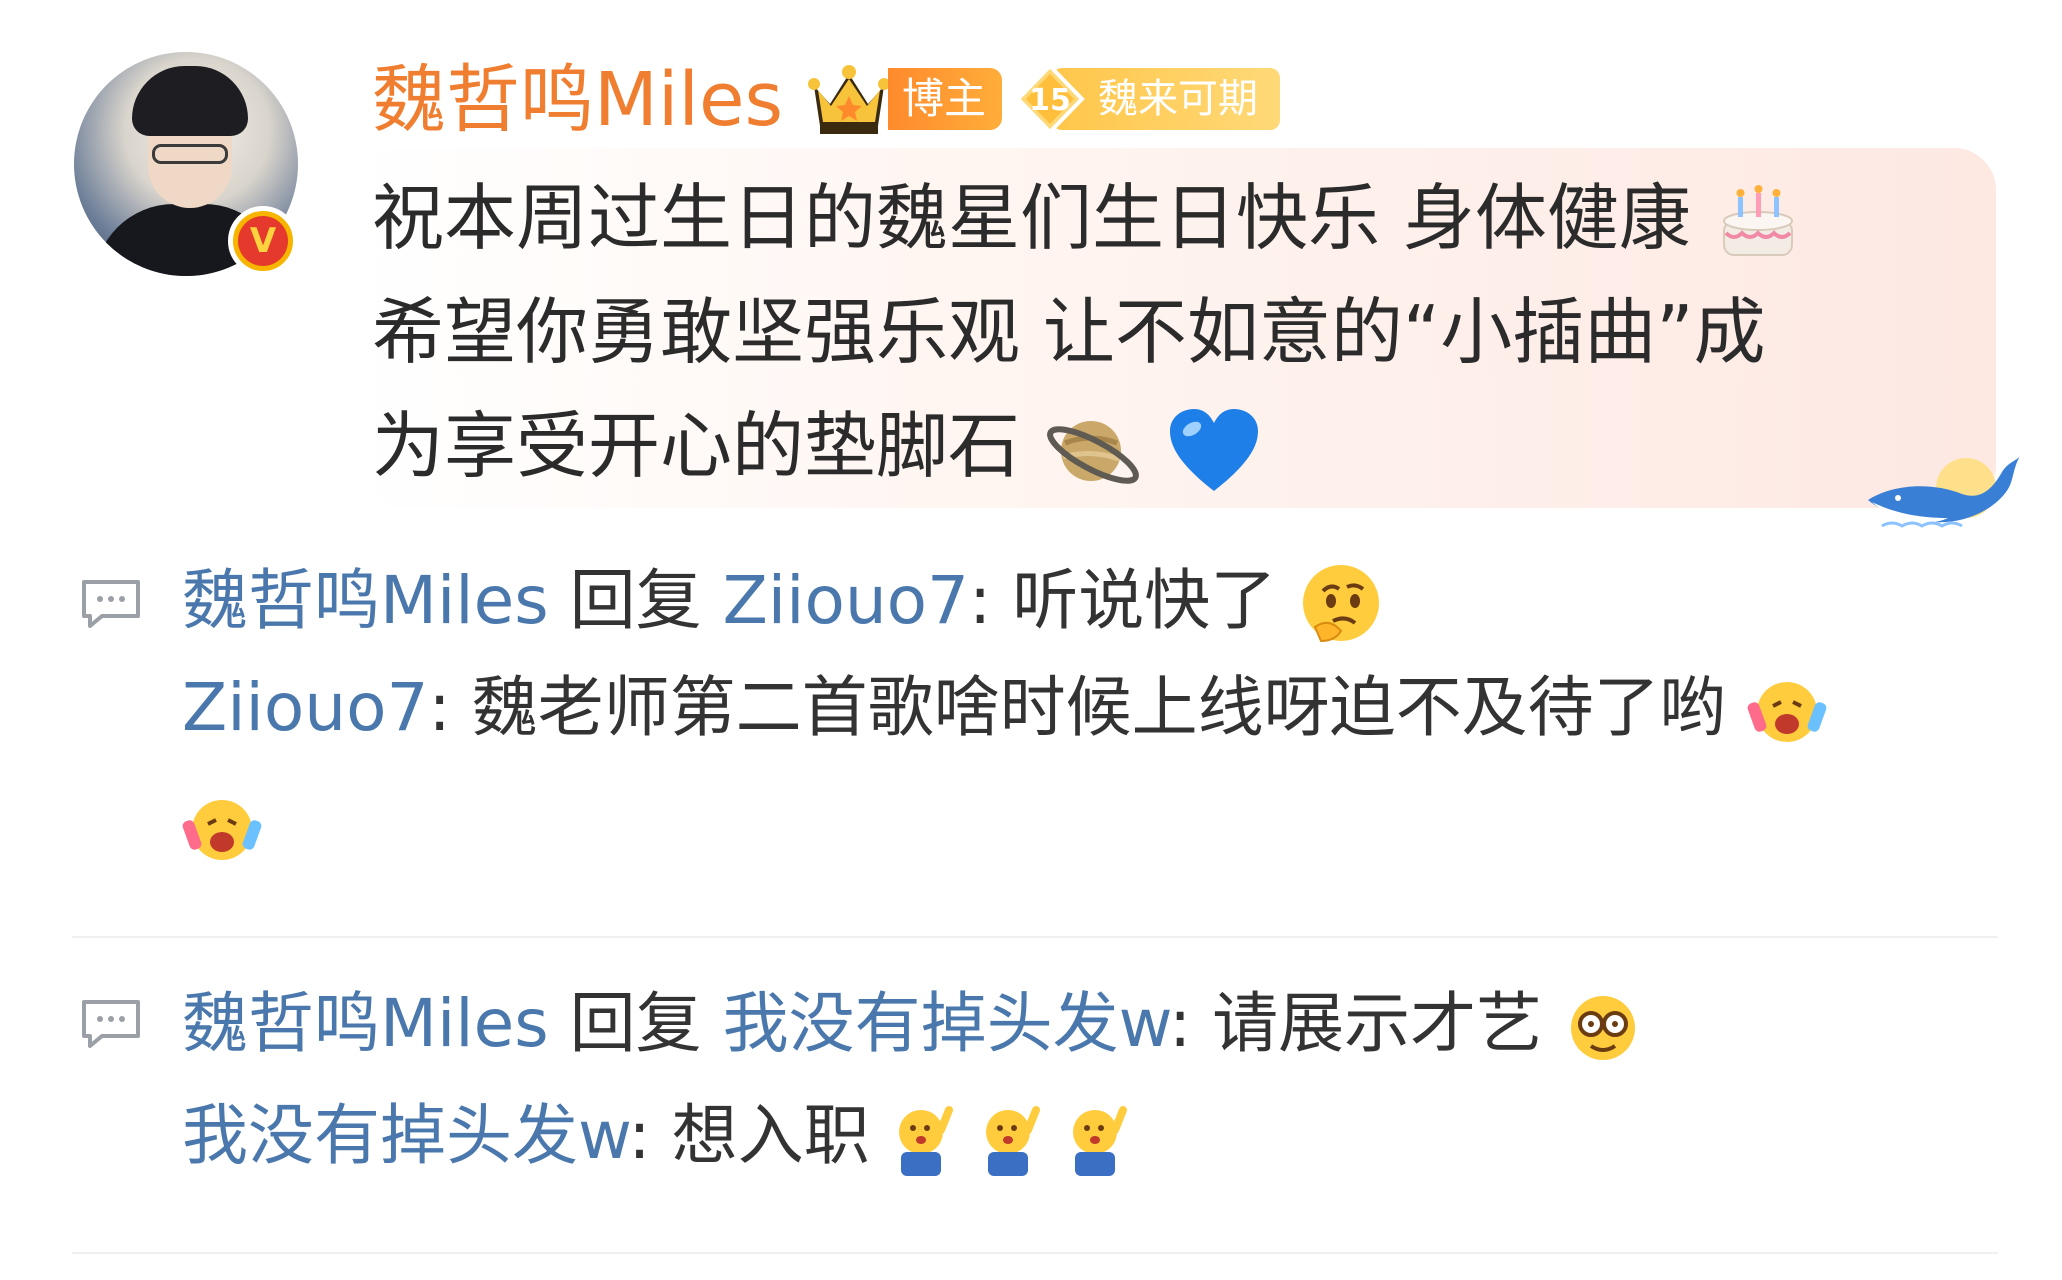 The width and height of the screenshot is (2062, 1280). What do you see at coordinates (846, 600) in the screenshot?
I see `reply-target-link: Ziiouo7` at bounding box center [846, 600].